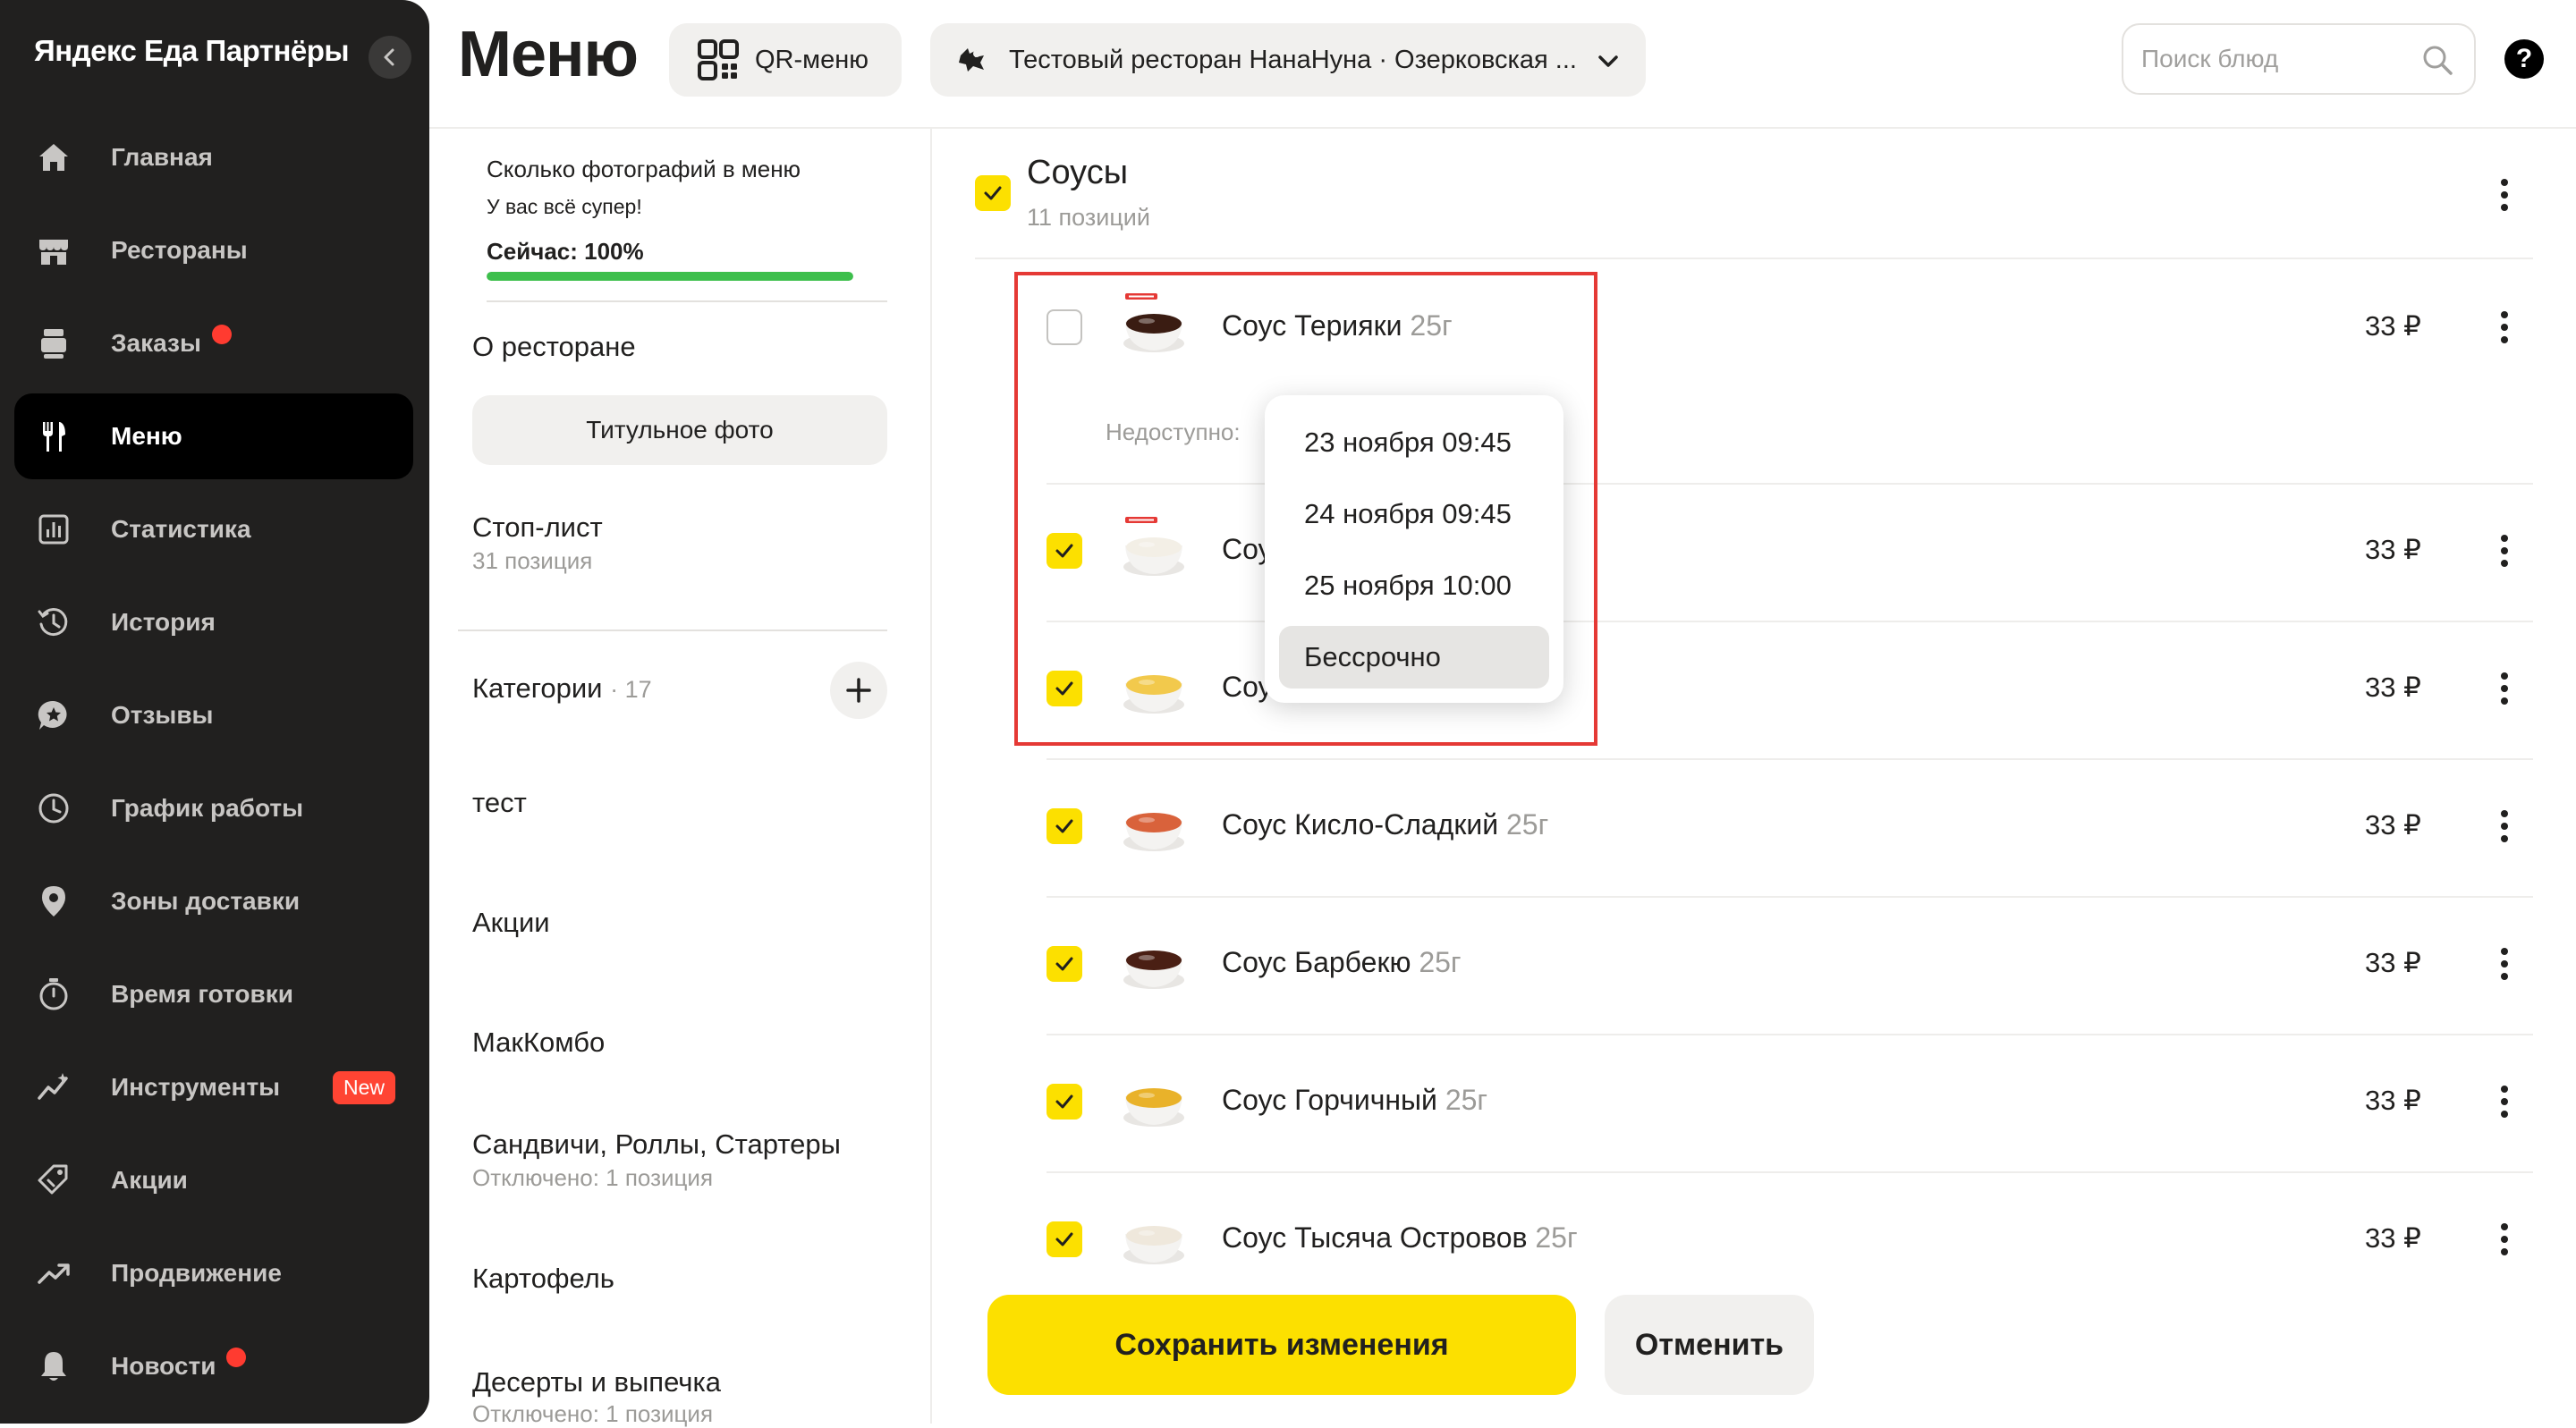 The width and height of the screenshot is (2576, 1428). Describe the element at coordinates (53, 809) in the screenshot. I see `clock-icon` at that location.